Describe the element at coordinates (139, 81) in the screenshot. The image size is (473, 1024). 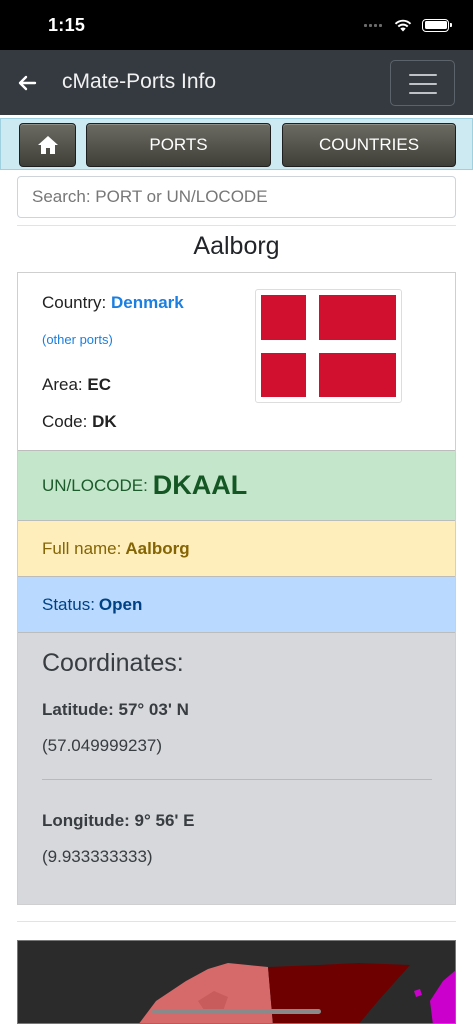
I see `app-title: cMate-Ports Info` at that location.